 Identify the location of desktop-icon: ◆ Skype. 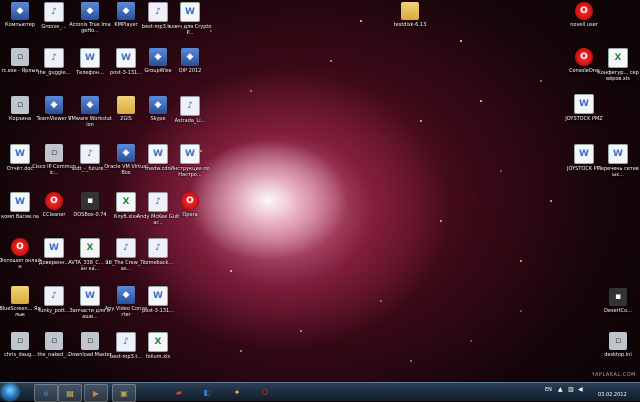
(158, 116).